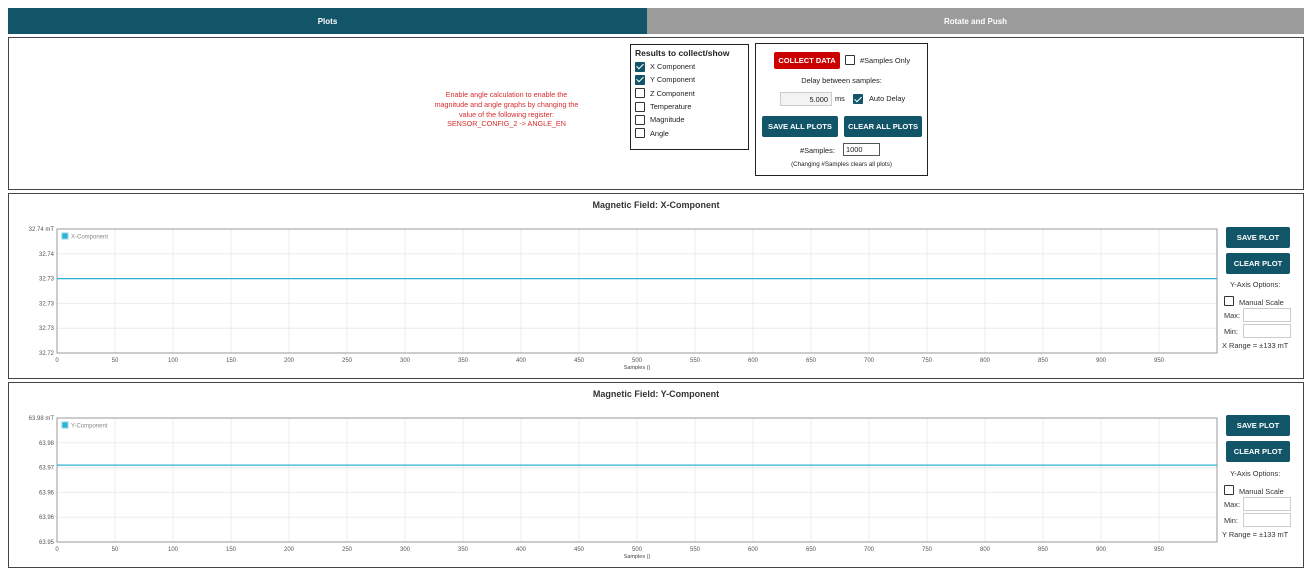 Image resolution: width=1312 pixels, height=571 pixels. Describe the element at coordinates (858, 99) in the screenshot. I see `auto-delay-checkbox` at that location.